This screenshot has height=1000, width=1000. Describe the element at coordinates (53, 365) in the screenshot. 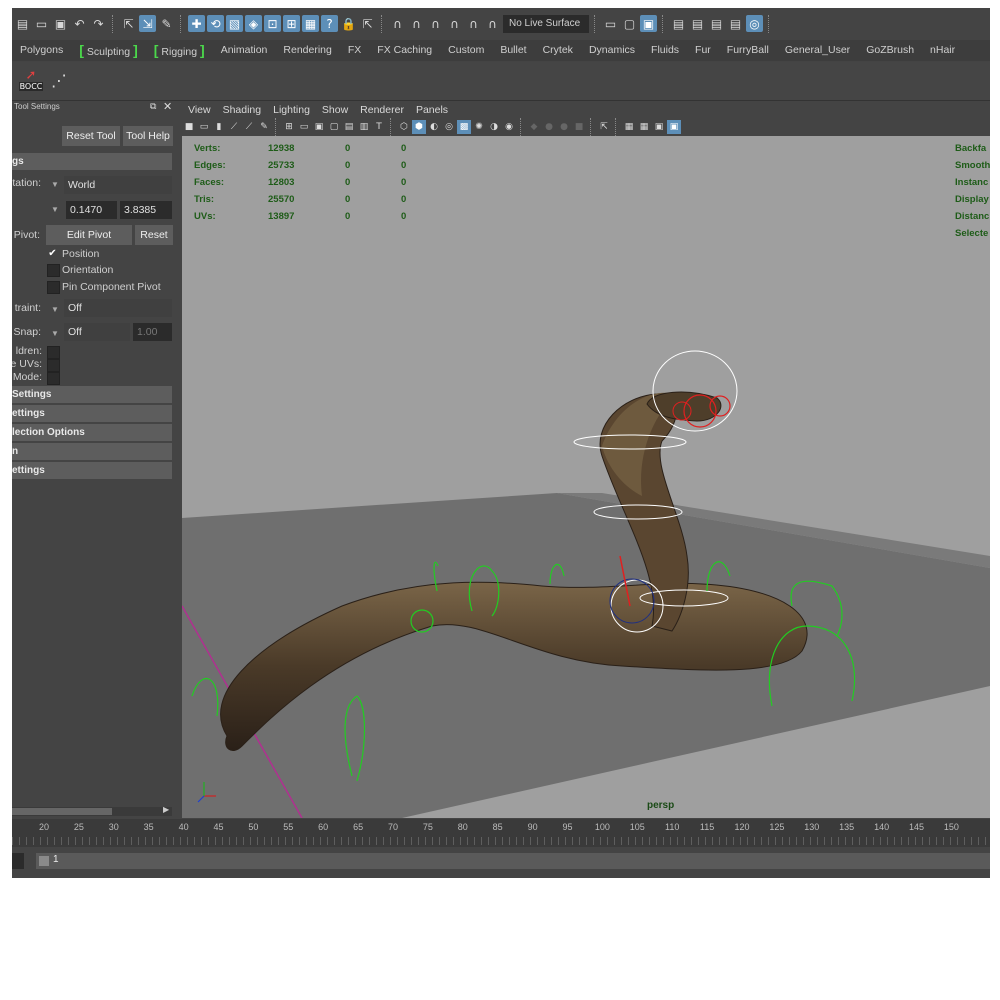

I see `uvs-checkbox` at that location.